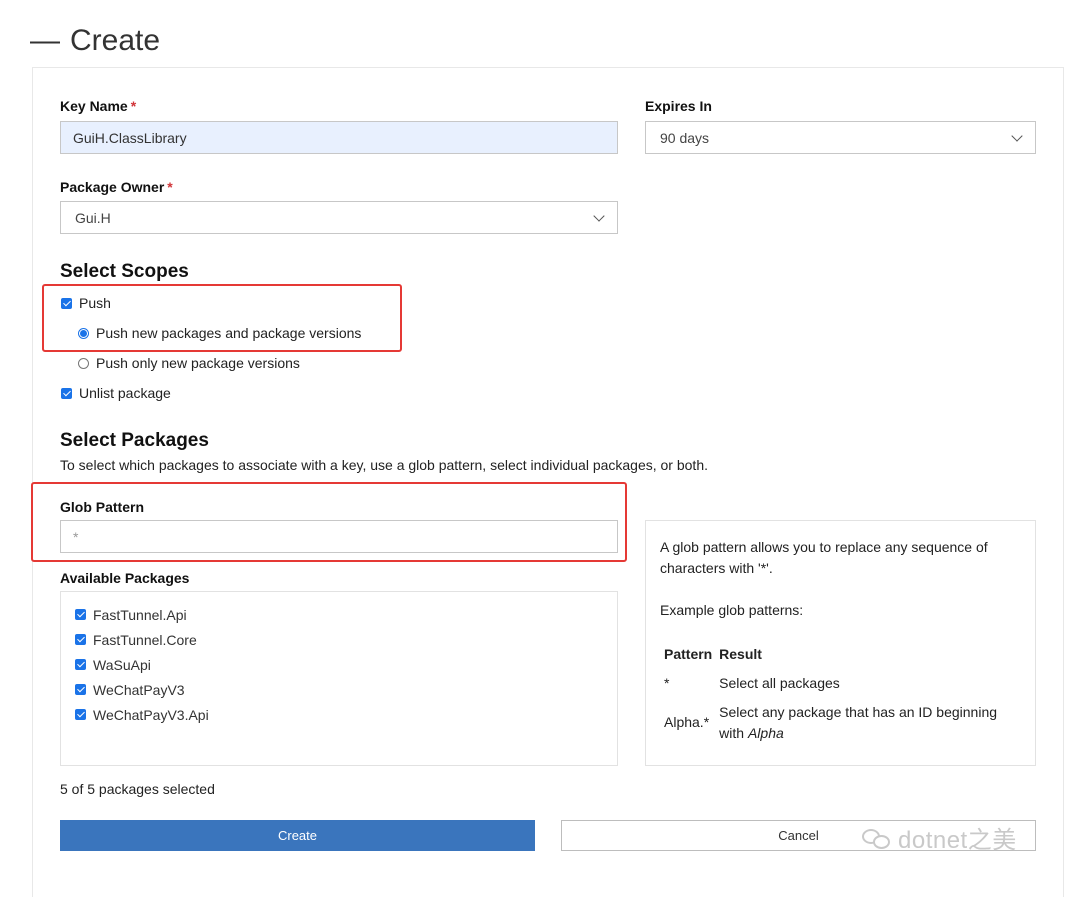 The image size is (1080, 897). What do you see at coordinates (329, 522) in the screenshot?
I see `highlight-box-glob` at bounding box center [329, 522].